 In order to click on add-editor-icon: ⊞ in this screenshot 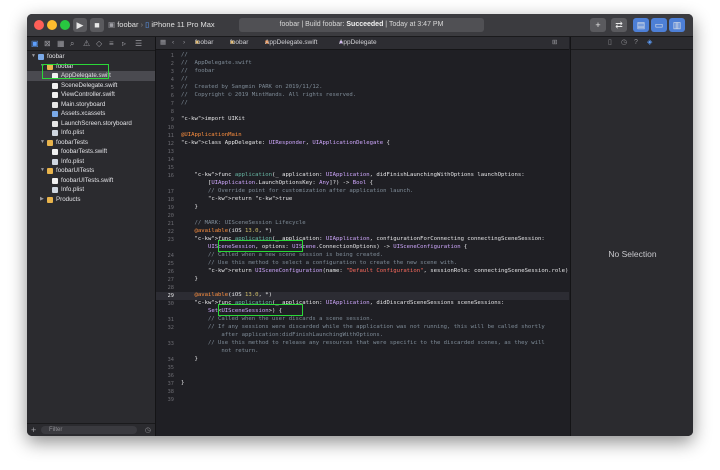, I will do `click(554, 43)`.